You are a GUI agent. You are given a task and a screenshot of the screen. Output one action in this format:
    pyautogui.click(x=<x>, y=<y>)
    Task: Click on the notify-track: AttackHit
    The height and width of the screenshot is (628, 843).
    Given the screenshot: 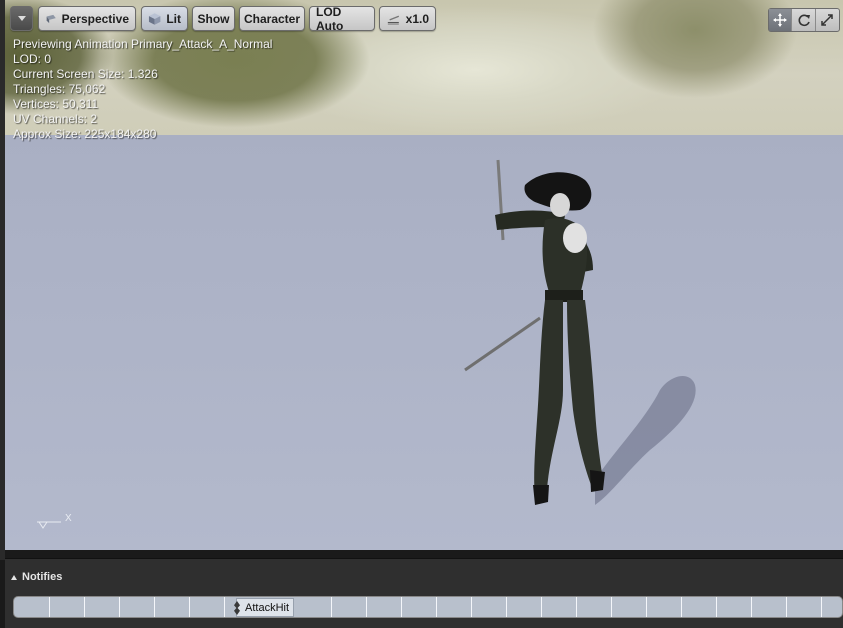 What is the action you would take?
    pyautogui.click(x=428, y=607)
    